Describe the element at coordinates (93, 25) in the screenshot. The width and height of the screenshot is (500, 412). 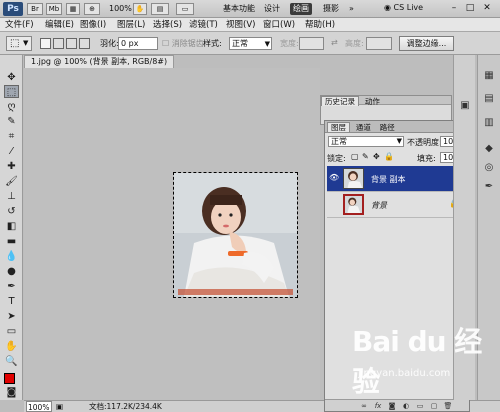
I see `menu-image: 图像(I)` at that location.